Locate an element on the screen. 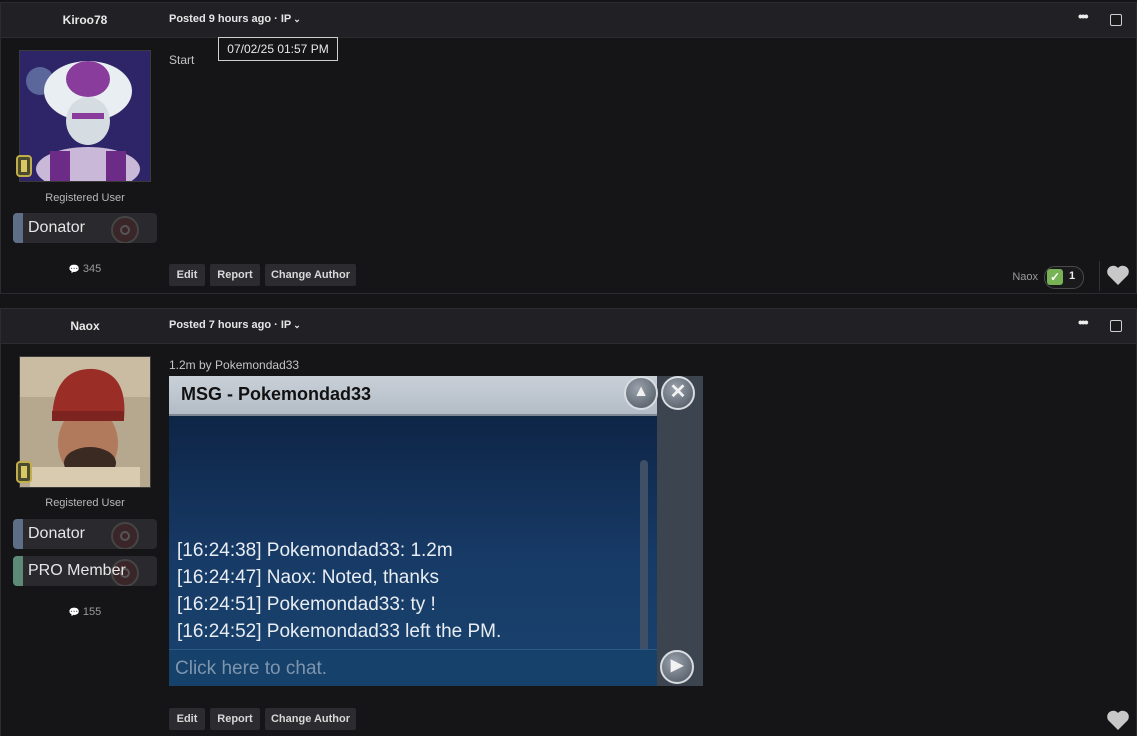  post-date: Posted 7 hours ago · IP ⌄ is located at coordinates (235, 325).